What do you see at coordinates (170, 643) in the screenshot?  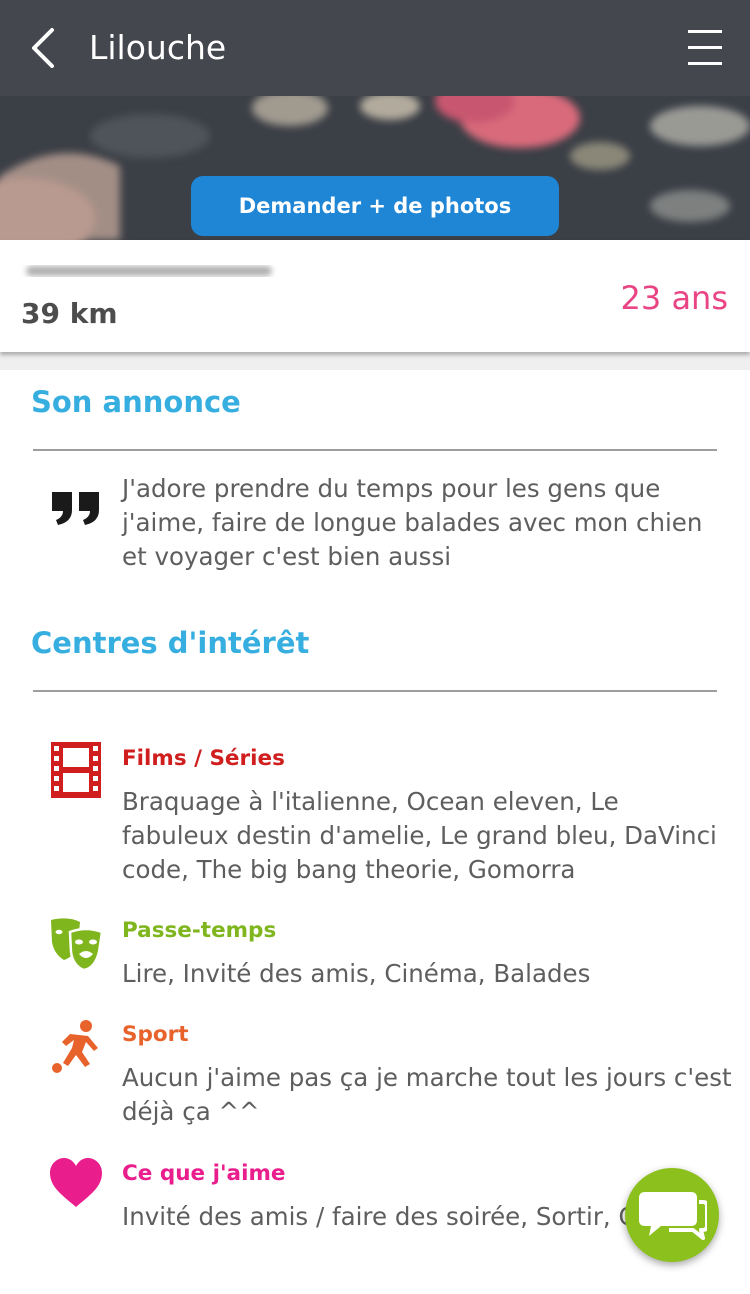 I see `interests-title: Centres d'intérêt` at bounding box center [170, 643].